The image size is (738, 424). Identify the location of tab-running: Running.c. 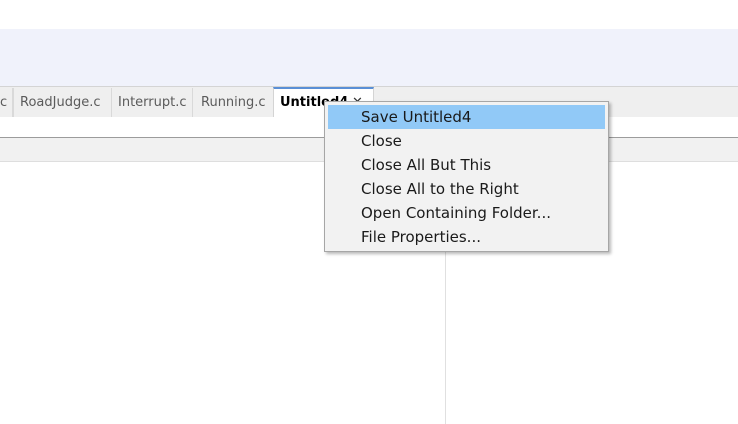
(233, 102).